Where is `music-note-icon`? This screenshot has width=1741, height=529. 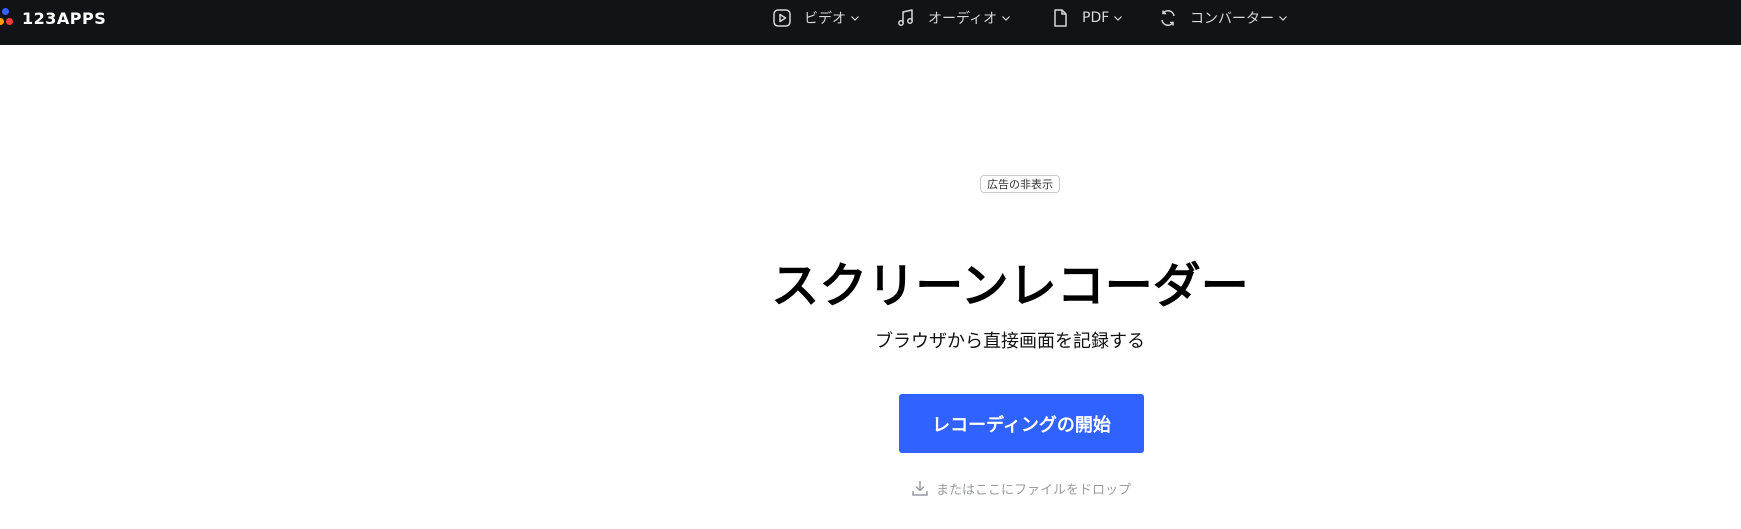
music-note-icon is located at coordinates (905, 17).